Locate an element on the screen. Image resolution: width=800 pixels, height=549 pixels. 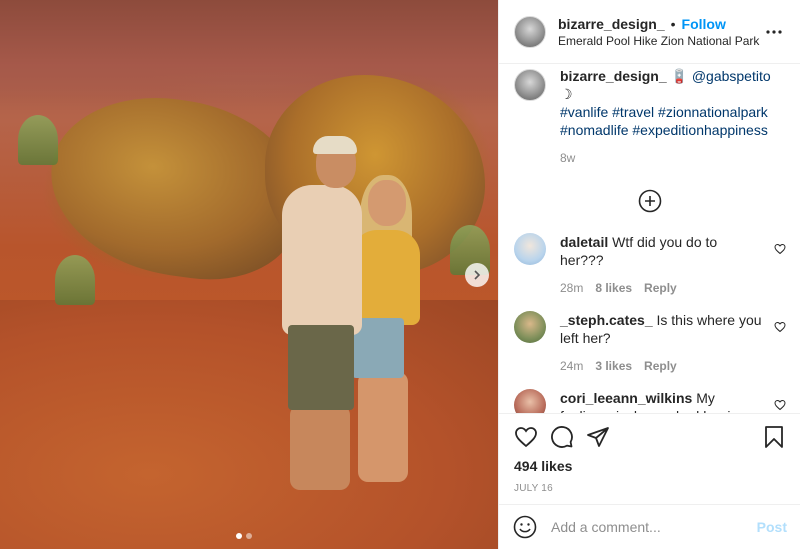
plus-circle-icon is located at coordinates (650, 201).